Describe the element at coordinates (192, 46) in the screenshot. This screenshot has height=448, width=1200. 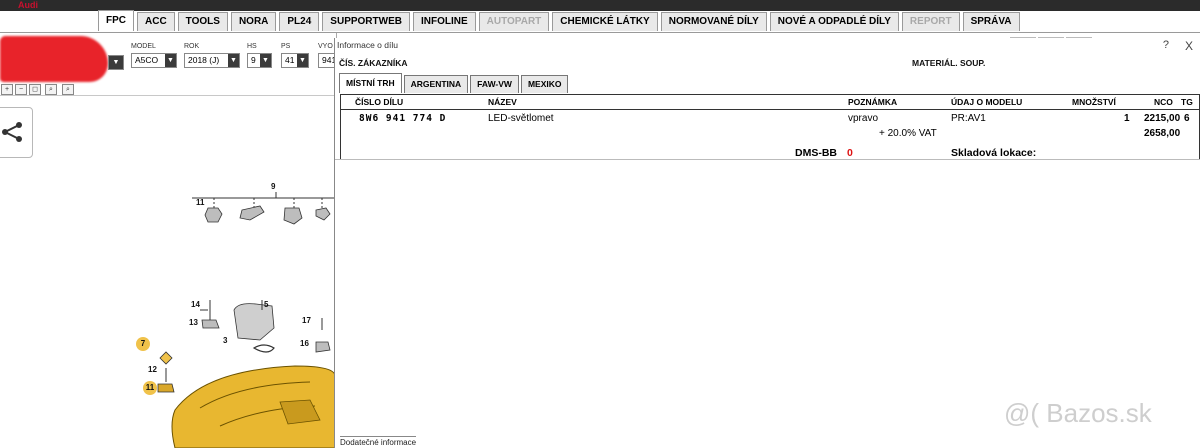
I see `rok-label: ROK` at that location.